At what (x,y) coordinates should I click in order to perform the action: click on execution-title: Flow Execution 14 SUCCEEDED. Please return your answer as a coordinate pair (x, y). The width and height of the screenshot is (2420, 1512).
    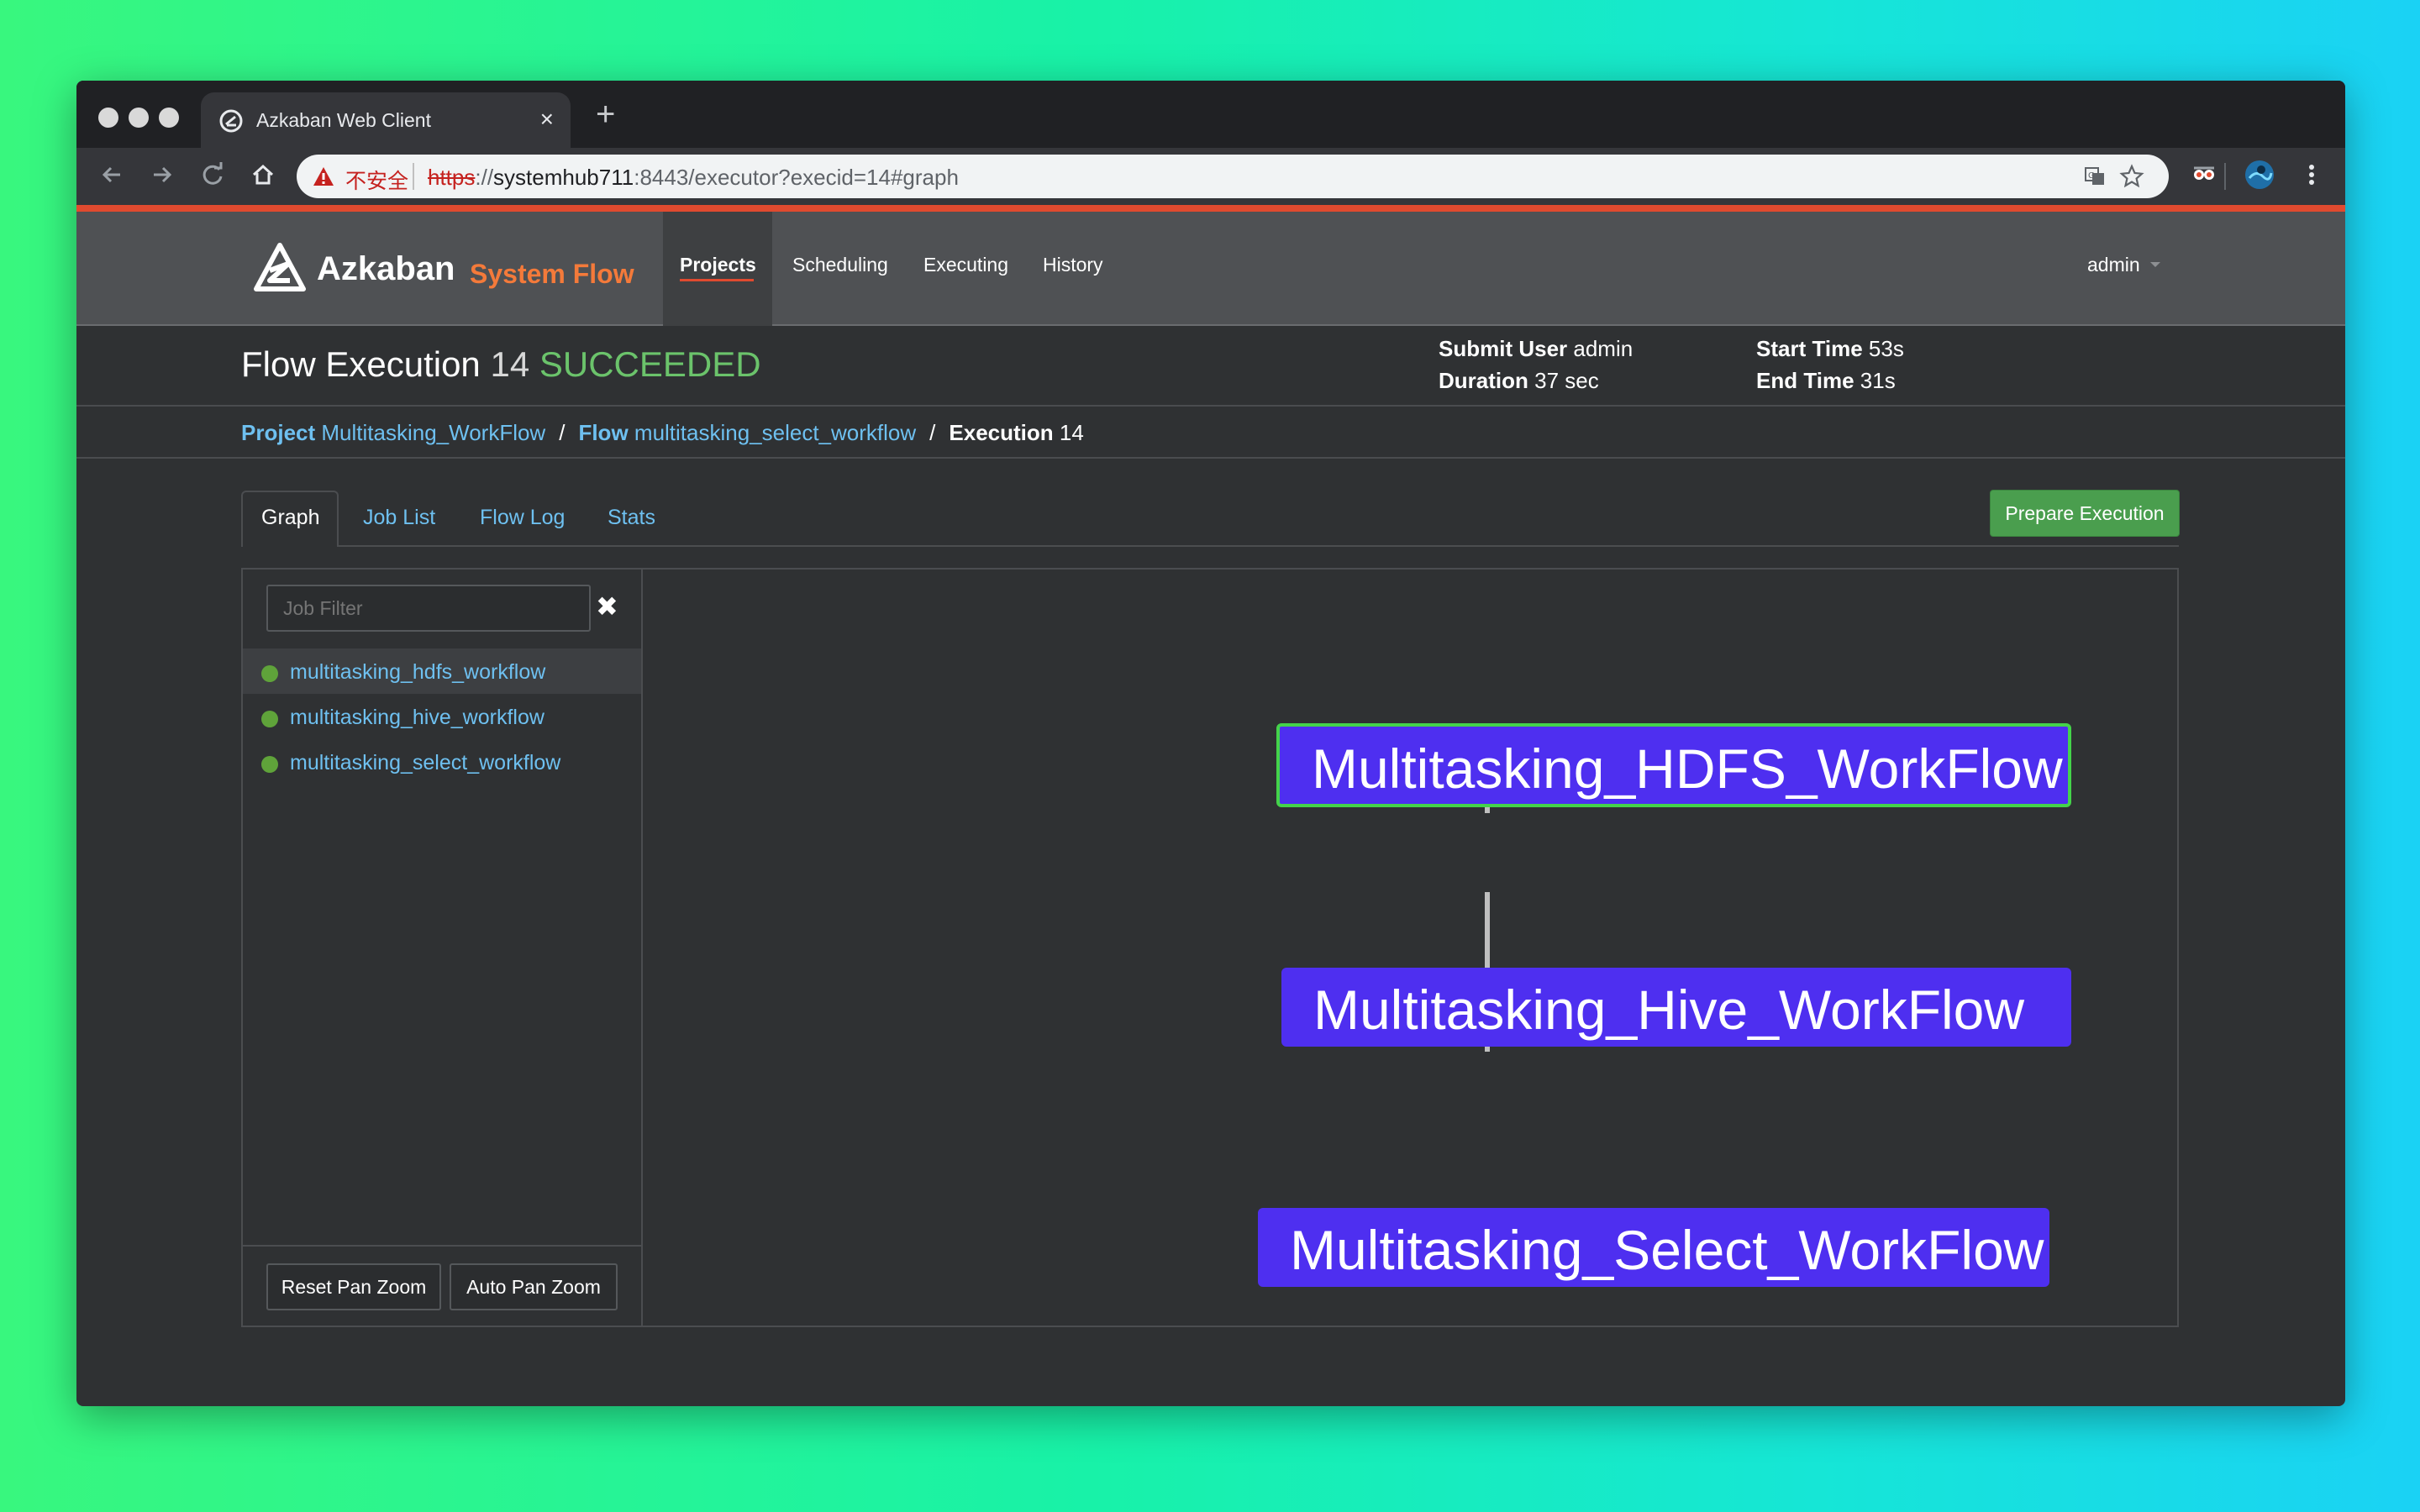
    Looking at the image, I should click on (501, 364).